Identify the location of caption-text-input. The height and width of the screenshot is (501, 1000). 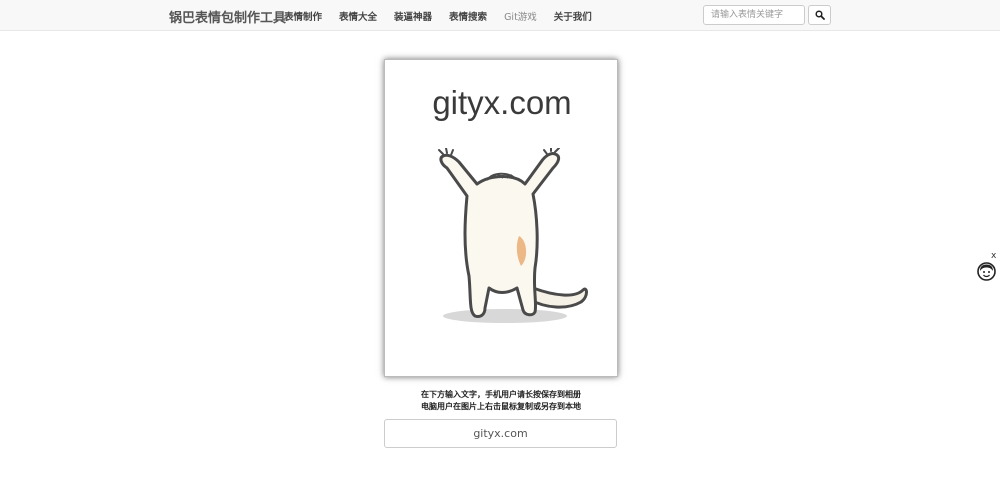
(500, 433).